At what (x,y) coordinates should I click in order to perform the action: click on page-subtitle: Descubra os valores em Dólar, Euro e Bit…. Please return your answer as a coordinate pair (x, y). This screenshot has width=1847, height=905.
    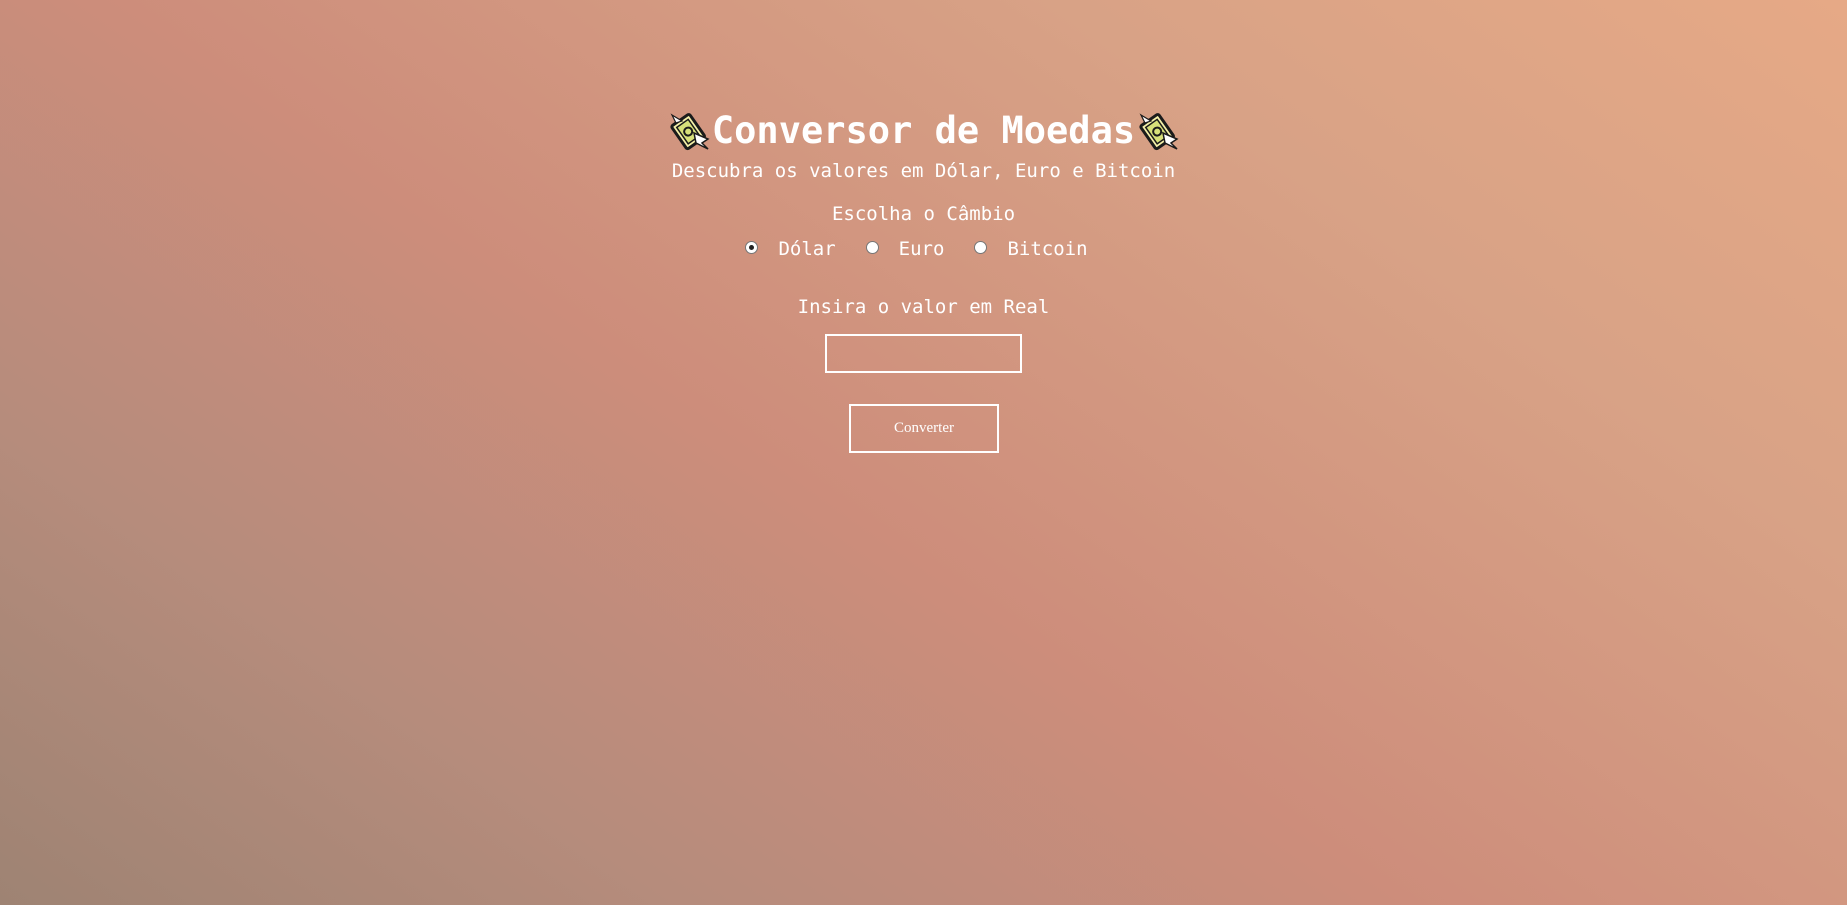
    Looking at the image, I should click on (923, 171).